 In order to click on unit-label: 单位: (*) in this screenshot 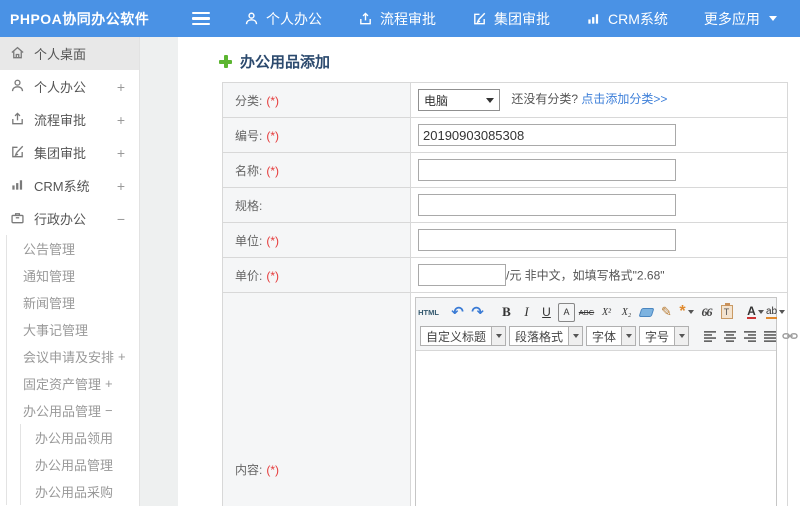, I will do `click(316, 240)`.